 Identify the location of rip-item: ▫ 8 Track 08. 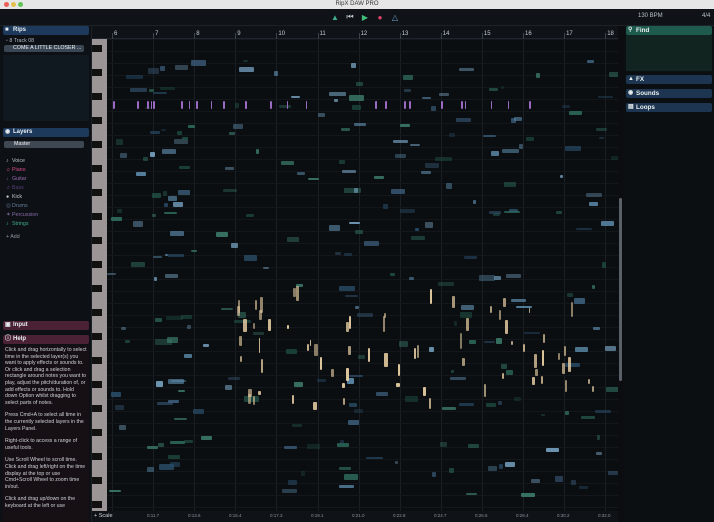
(20, 41).